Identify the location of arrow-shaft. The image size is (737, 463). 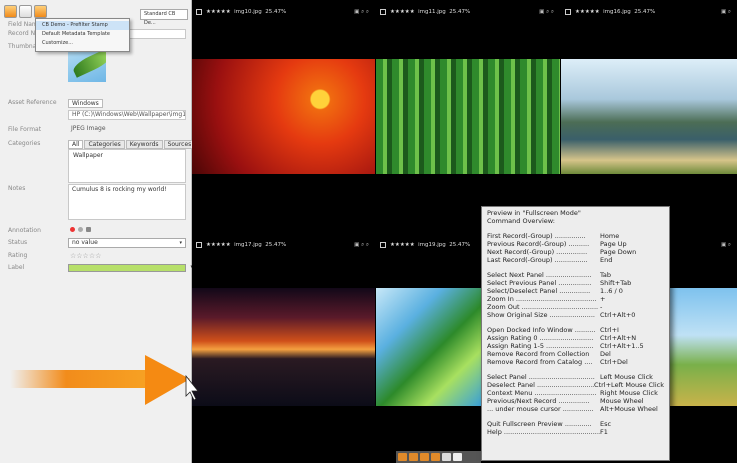
(80, 379).